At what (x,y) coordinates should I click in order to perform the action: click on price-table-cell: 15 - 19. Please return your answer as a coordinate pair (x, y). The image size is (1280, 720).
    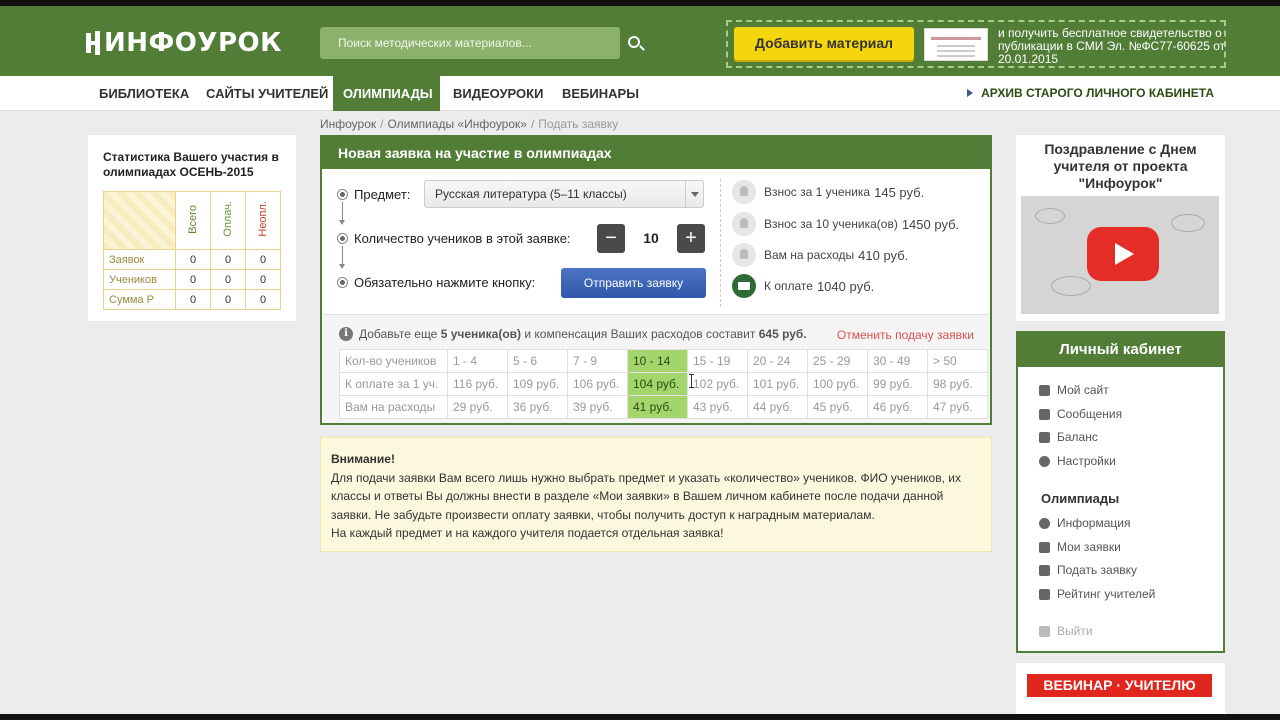
    Looking at the image, I should click on (717, 361).